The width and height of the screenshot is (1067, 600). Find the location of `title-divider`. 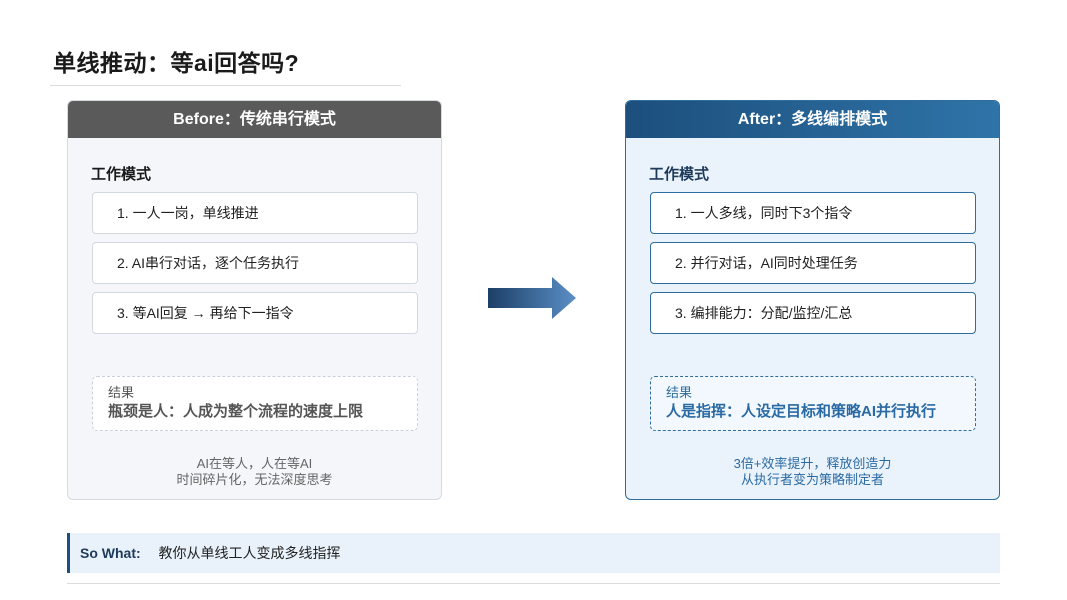

title-divider is located at coordinates (225, 85).